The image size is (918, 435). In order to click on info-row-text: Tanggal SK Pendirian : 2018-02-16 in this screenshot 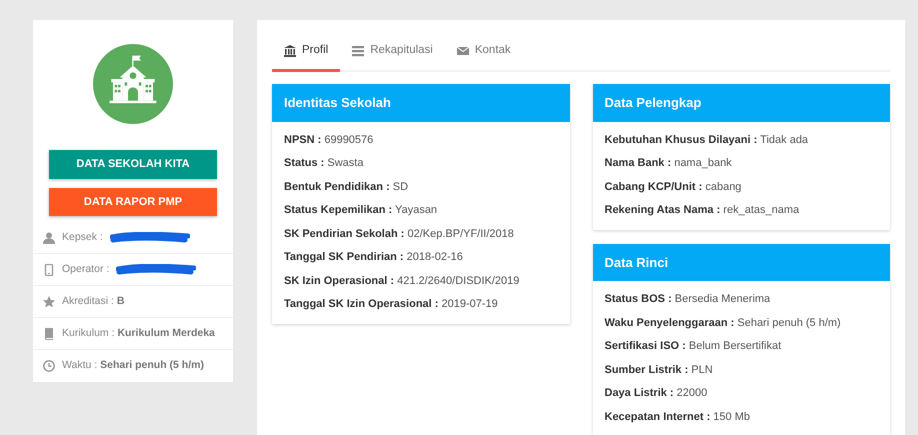, I will do `click(373, 256)`.